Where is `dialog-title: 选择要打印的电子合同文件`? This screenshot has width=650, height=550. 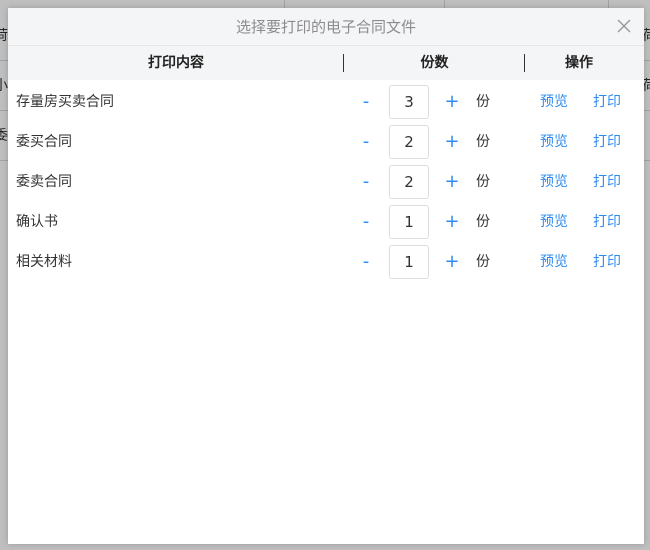
dialog-title: 选择要打印的电子合同文件 is located at coordinates (325, 27).